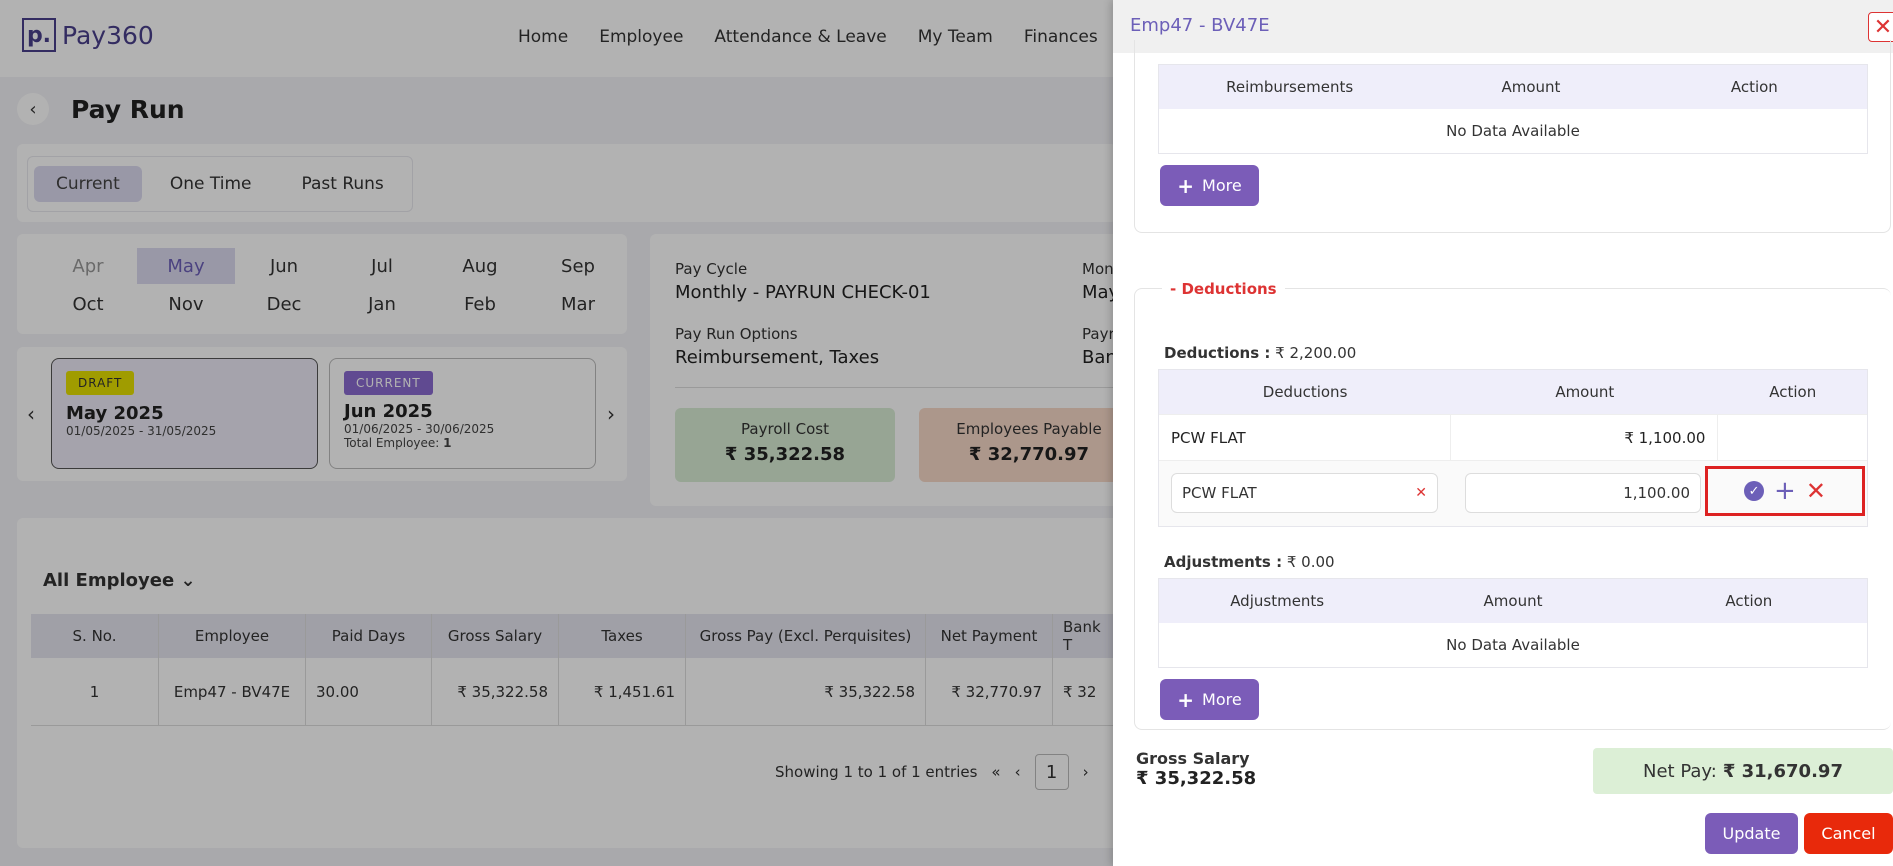 Image resolution: width=1893 pixels, height=866 pixels. Describe the element at coordinates (1751, 833) in the screenshot. I see `update-button: Update` at that location.